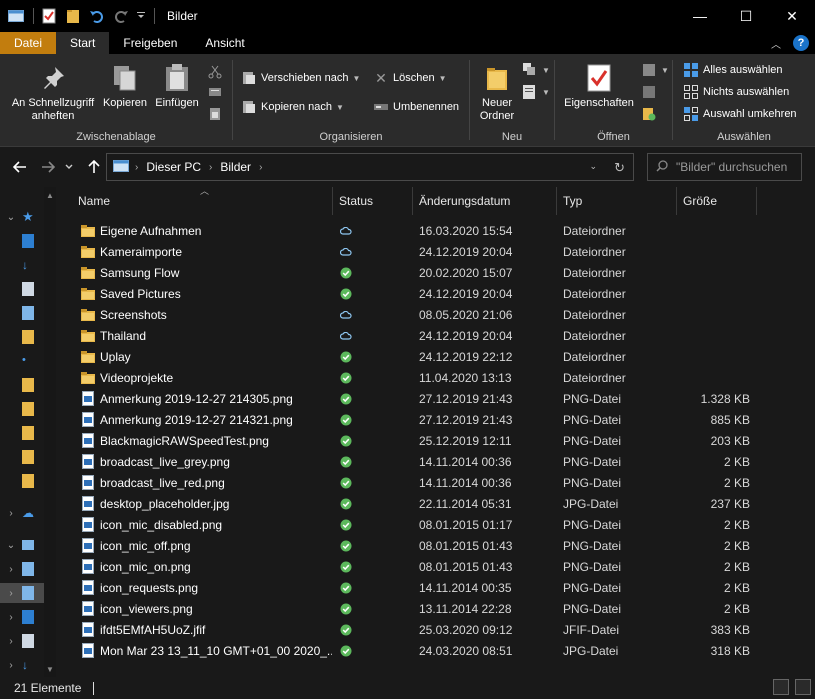 Image resolution: width=815 pixels, height=699 pixels. I want to click on address-bar: › Dieser PC › Bilder › ⌄ ↻, so click(370, 167).